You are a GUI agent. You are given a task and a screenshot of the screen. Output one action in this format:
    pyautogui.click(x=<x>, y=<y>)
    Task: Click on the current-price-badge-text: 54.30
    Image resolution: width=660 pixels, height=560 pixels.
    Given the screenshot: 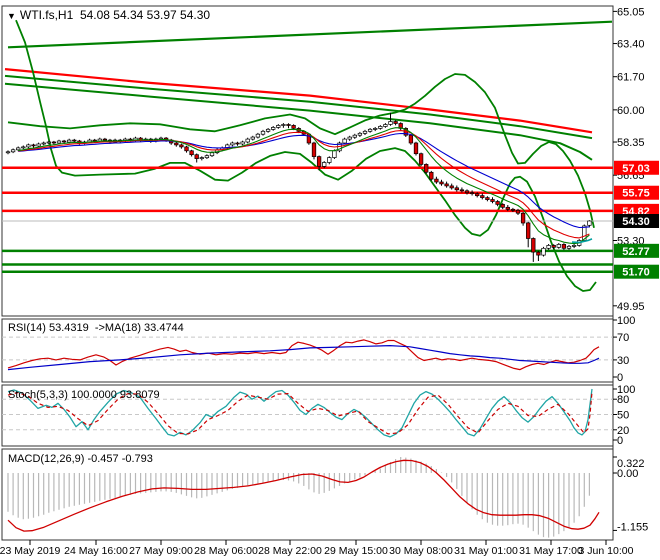 What is the action you would take?
    pyautogui.click(x=636, y=222)
    